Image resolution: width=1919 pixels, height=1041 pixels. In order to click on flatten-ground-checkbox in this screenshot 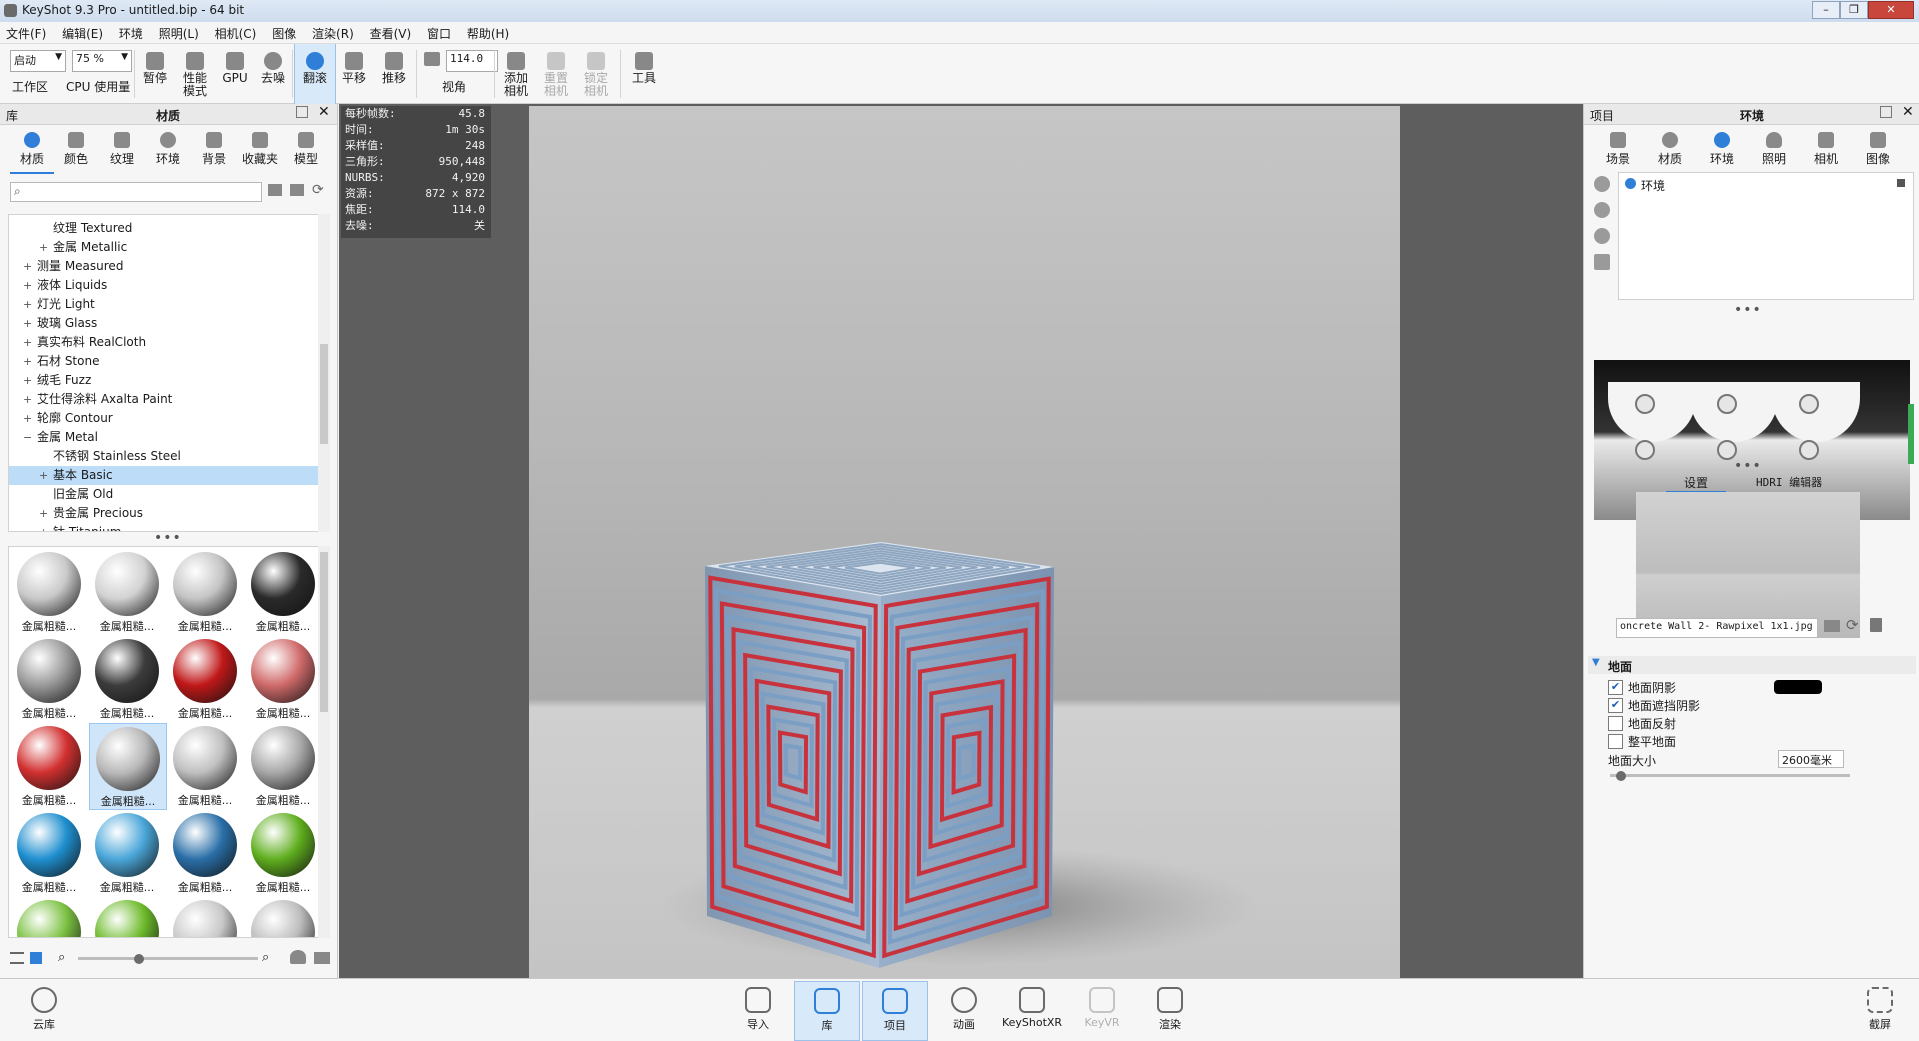, I will do `click(1615, 741)`.